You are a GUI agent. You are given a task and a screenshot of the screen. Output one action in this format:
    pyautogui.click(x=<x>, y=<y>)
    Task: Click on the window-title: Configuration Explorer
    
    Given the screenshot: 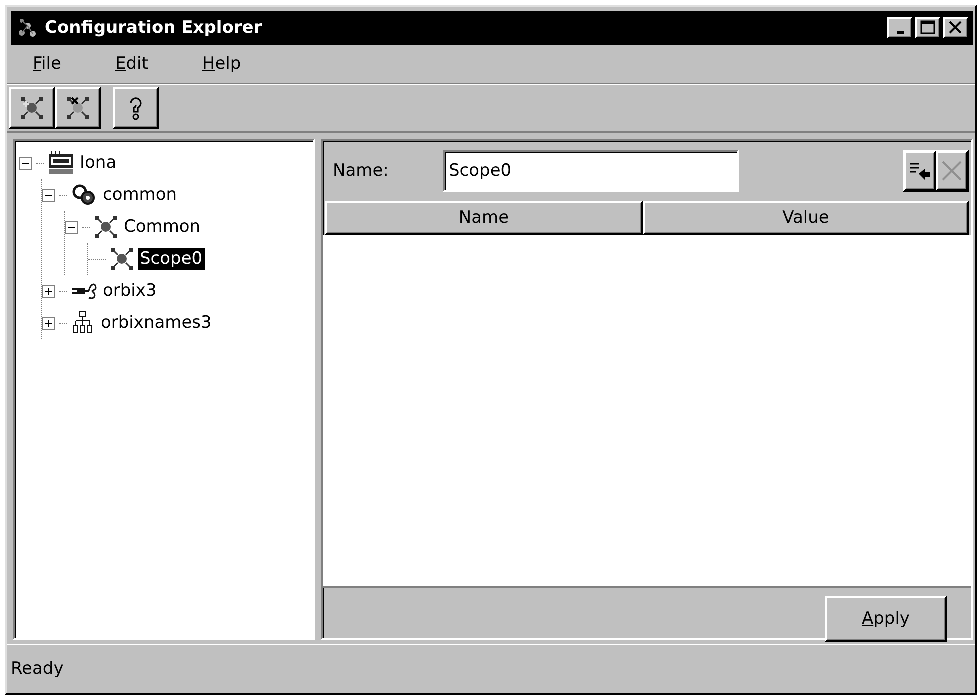 What is the action you would take?
    pyautogui.click(x=154, y=28)
    